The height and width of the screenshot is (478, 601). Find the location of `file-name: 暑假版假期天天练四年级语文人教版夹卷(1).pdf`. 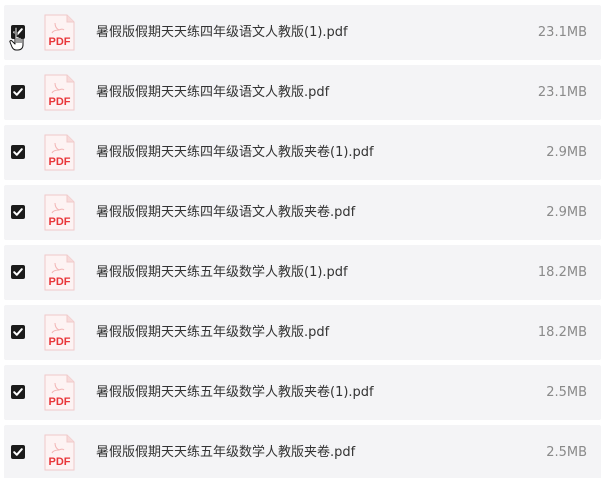

file-name: 暑假版假期天天练四年级语文人教版夹卷(1).pdf is located at coordinates (235, 152).